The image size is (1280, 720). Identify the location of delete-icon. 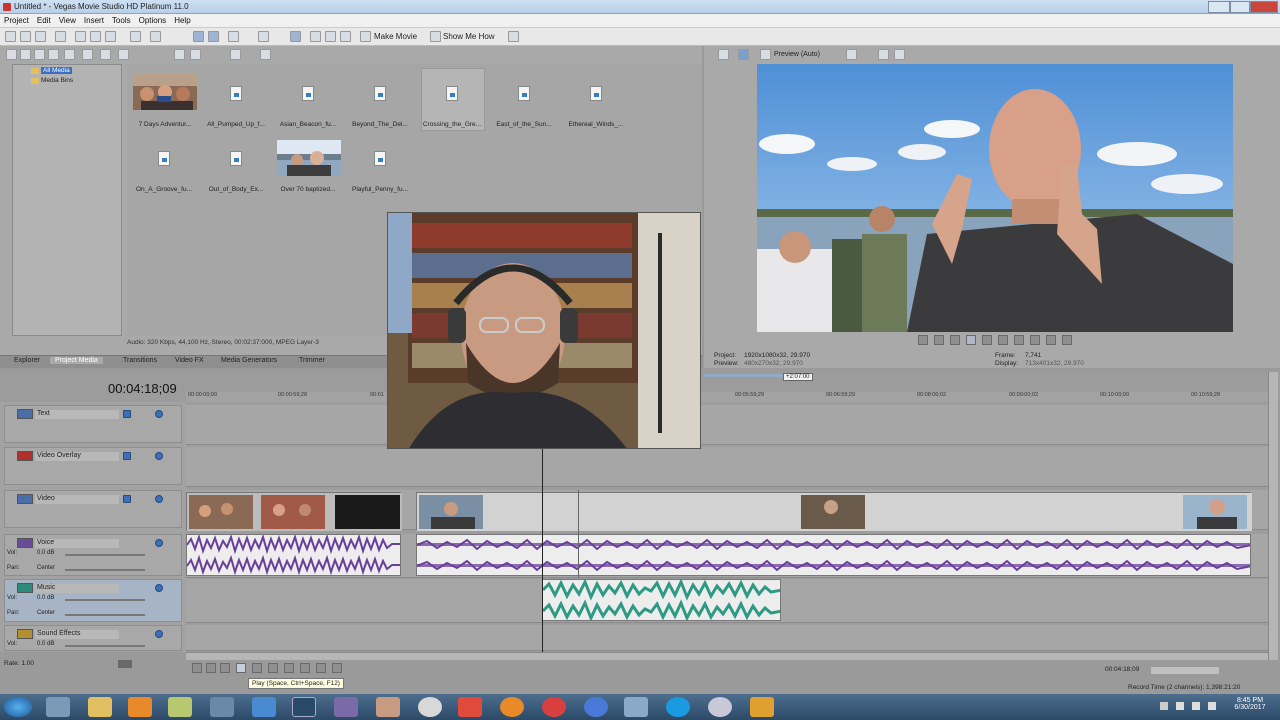
(123, 54).